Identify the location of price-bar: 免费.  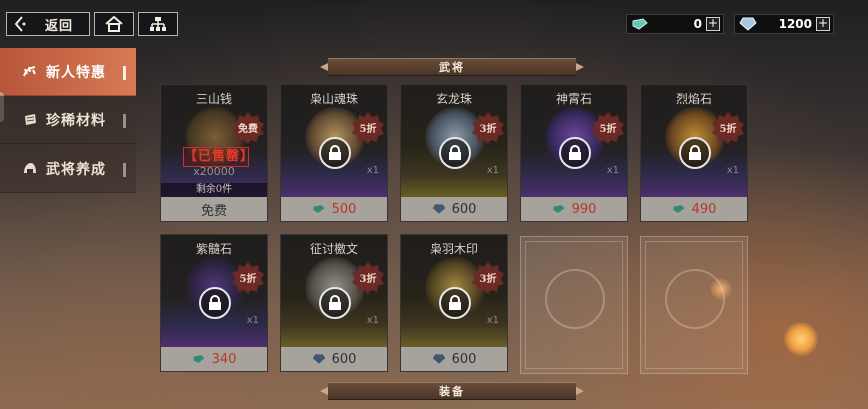
(214, 209).